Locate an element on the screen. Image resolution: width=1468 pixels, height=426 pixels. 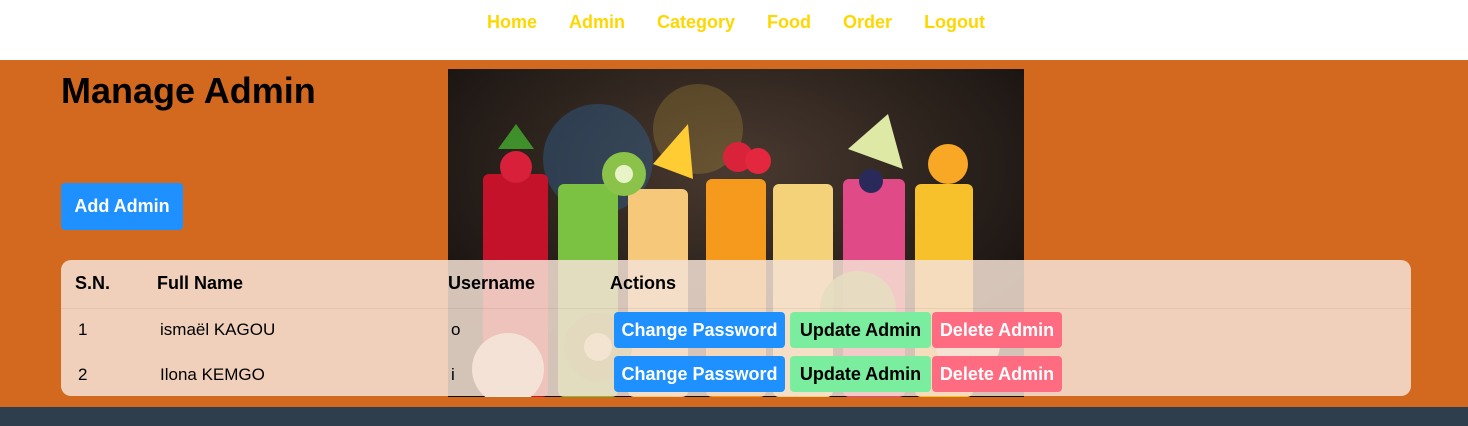
top-nav: Home Admin Category Food Order Logout is located at coordinates (734, 30).